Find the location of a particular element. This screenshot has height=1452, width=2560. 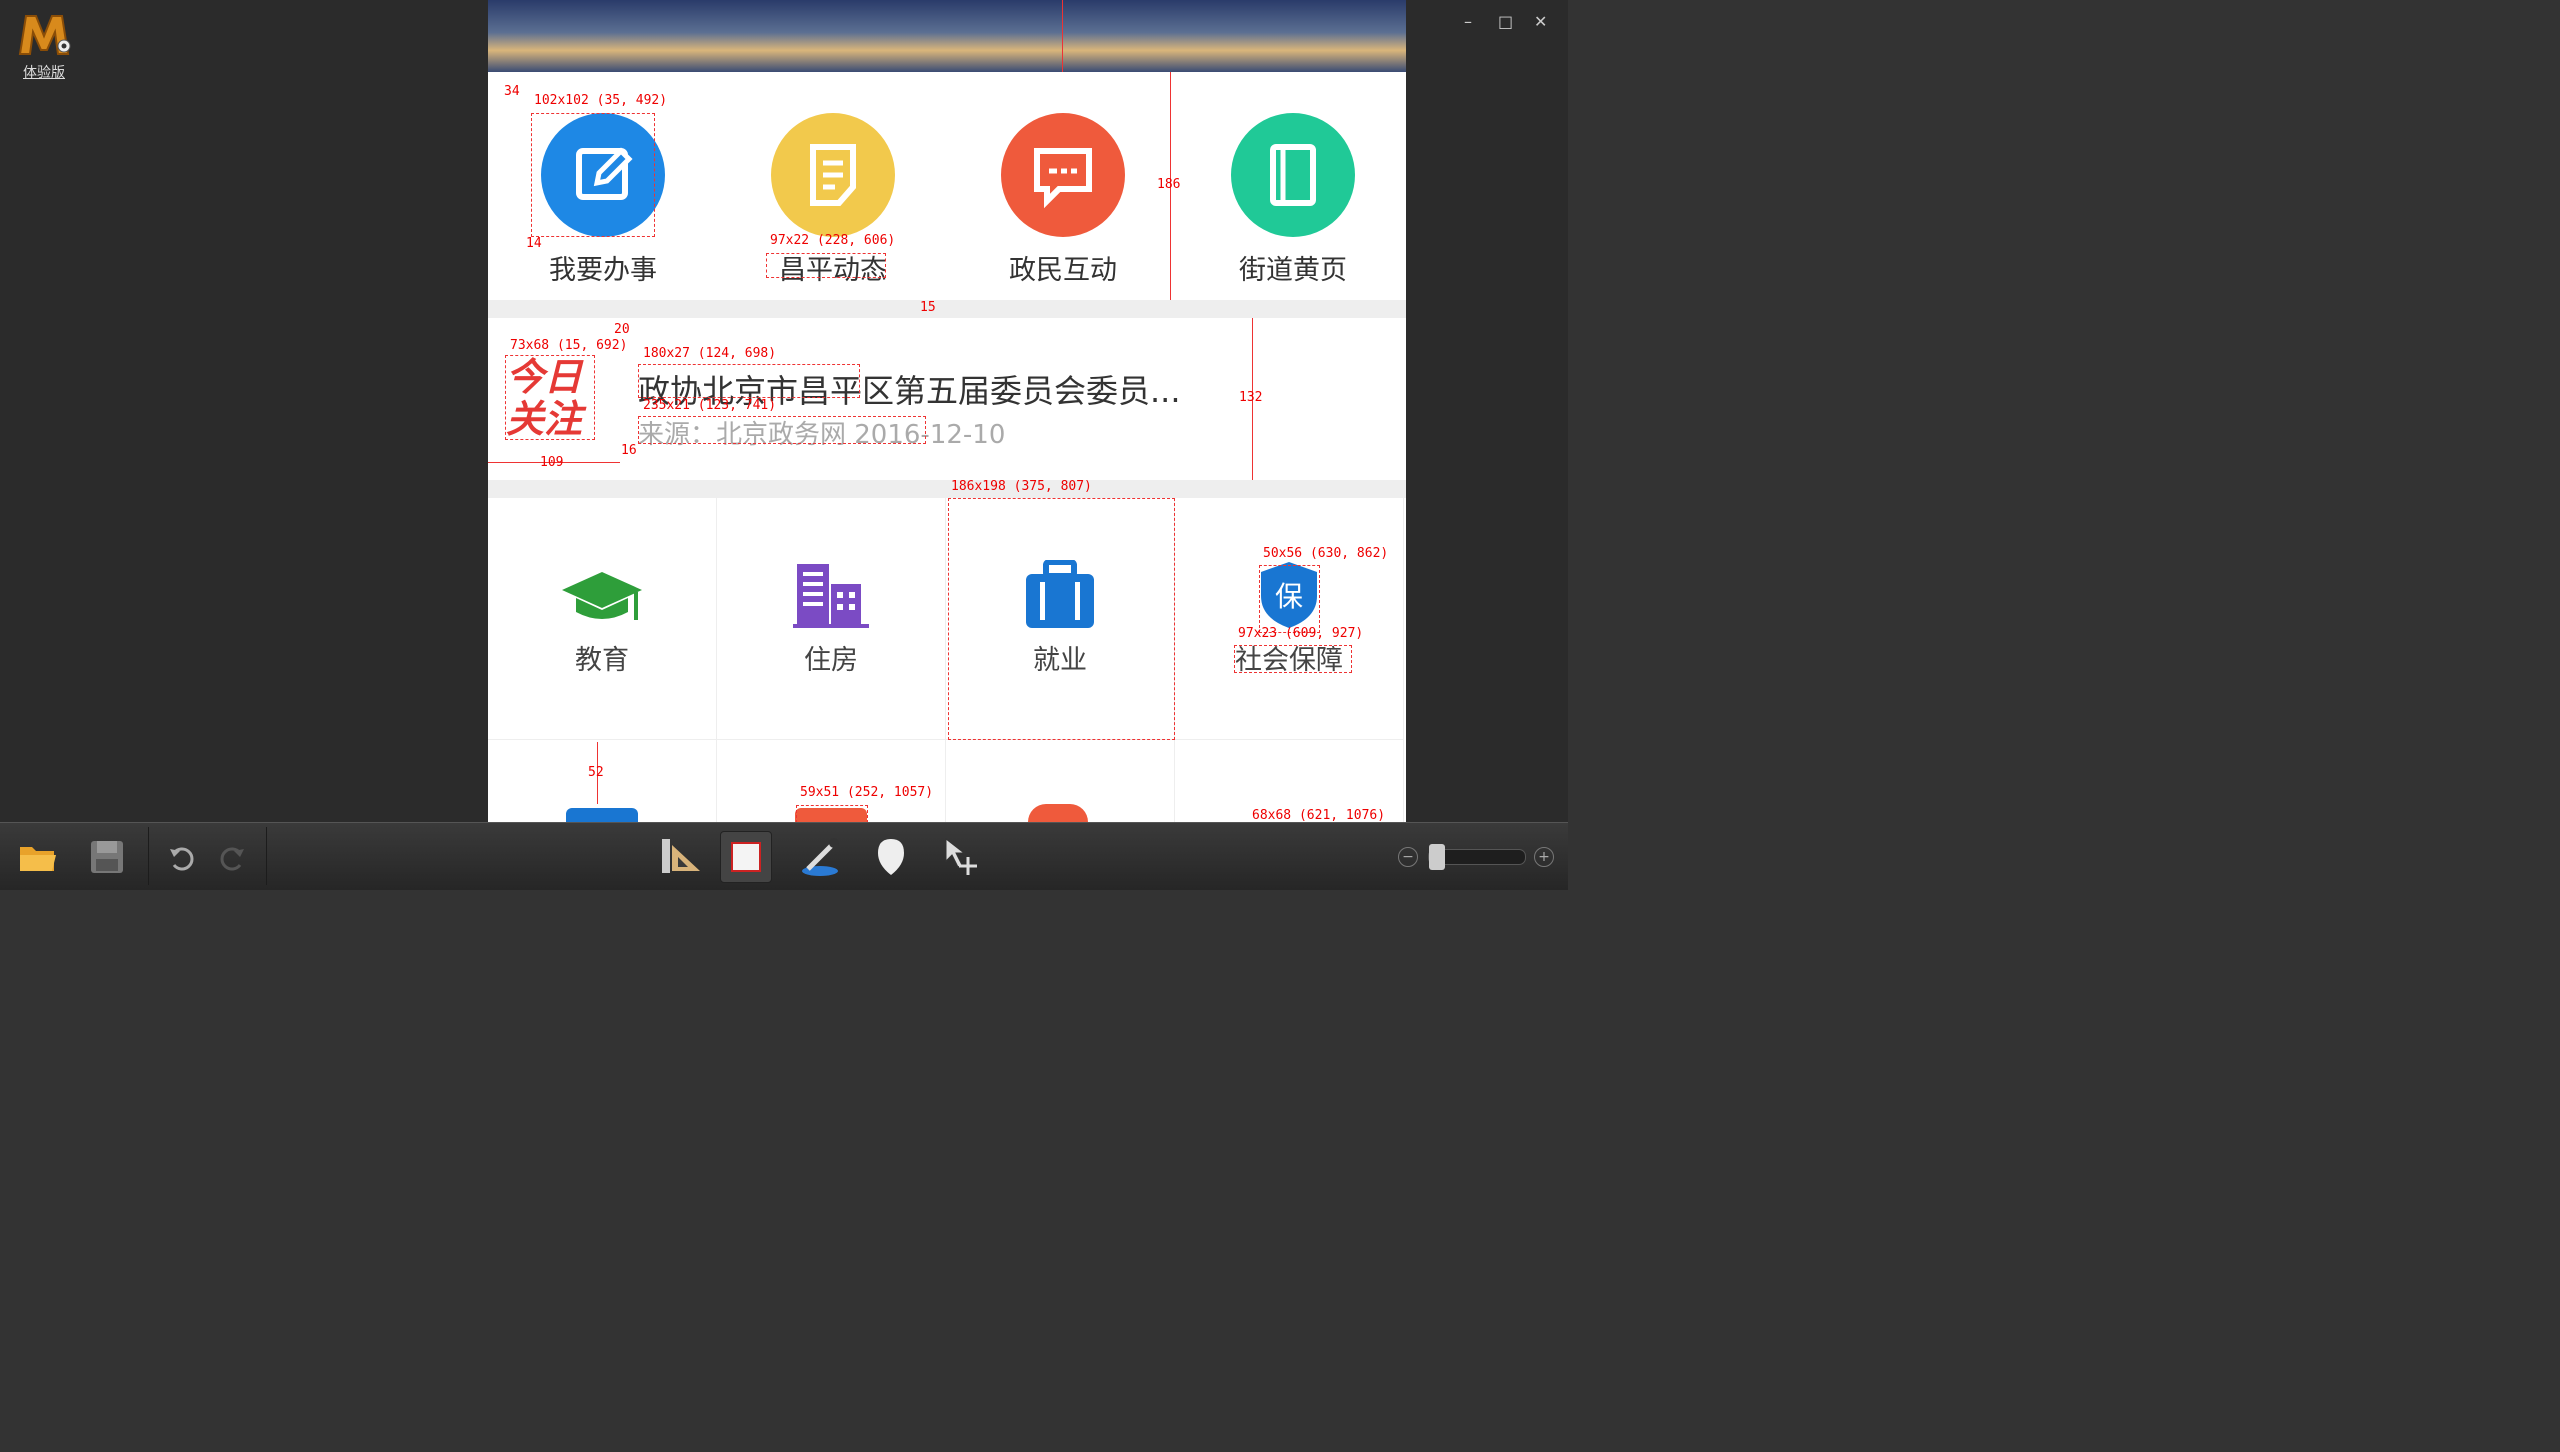

undo-icon is located at coordinates (182, 859).